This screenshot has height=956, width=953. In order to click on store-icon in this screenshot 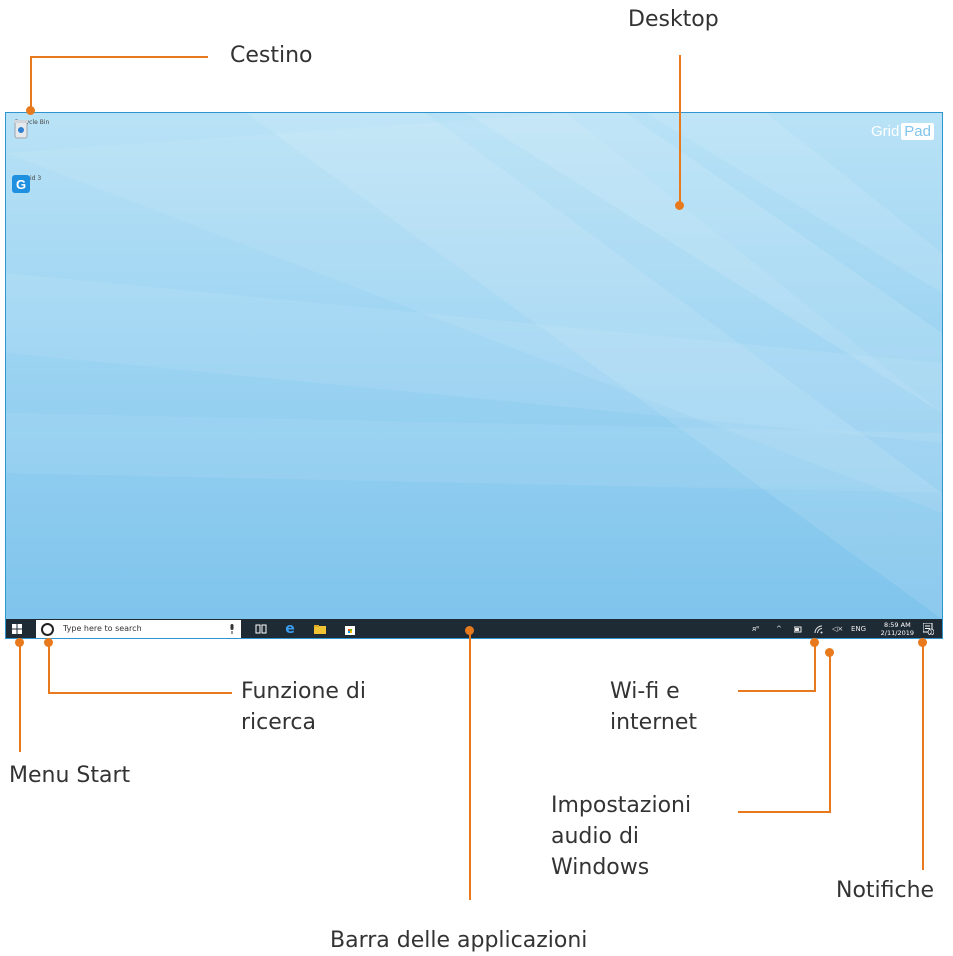, I will do `click(350, 629)`.